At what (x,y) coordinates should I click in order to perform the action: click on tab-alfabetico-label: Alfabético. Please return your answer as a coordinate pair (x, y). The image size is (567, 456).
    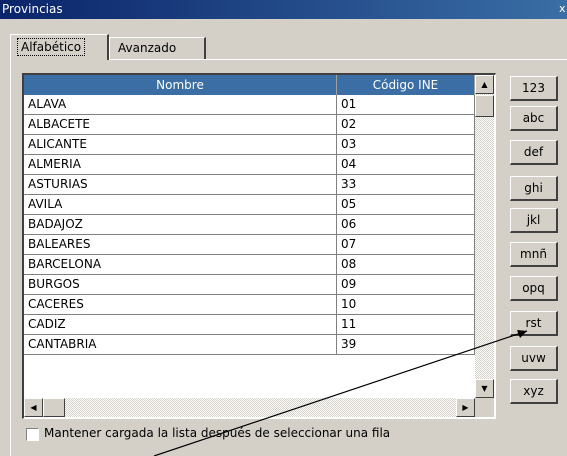
    Looking at the image, I should click on (51, 47).